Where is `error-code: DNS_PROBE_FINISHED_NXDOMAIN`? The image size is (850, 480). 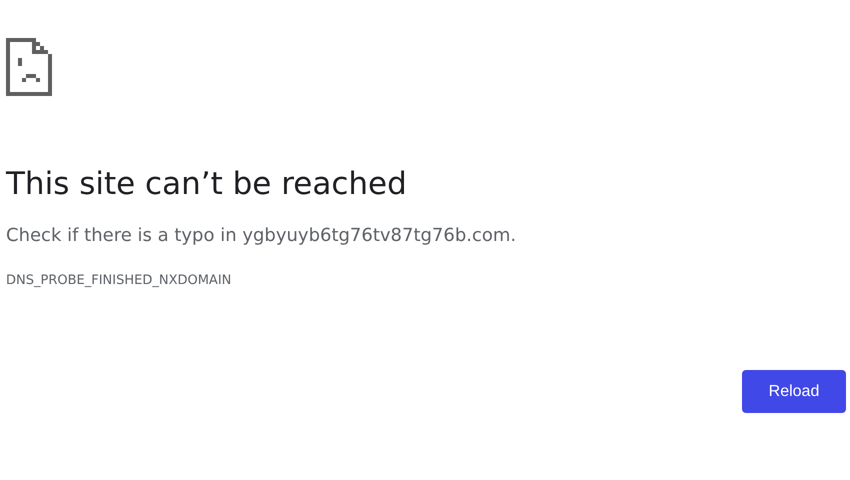 error-code: DNS_PROBE_FINISHED_NXDOMAIN is located at coordinates (119, 281).